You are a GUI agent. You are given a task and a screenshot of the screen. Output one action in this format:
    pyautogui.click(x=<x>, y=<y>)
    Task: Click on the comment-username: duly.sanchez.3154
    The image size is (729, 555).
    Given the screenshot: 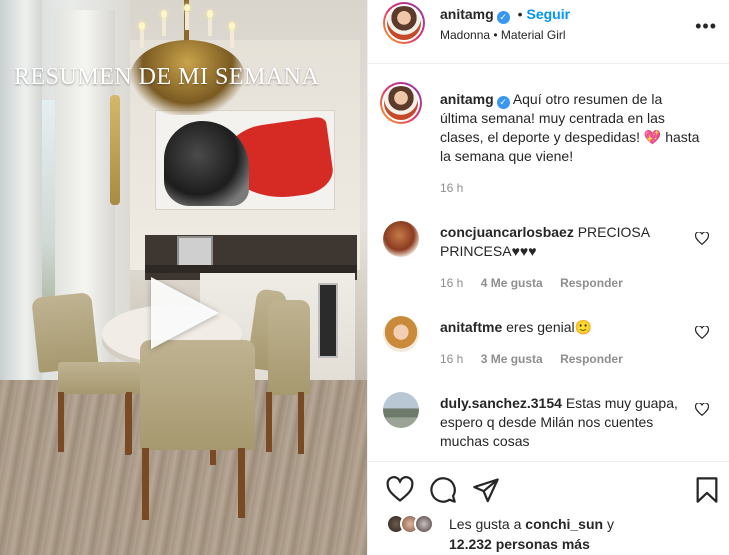 What is the action you would take?
    pyautogui.click(x=501, y=403)
    